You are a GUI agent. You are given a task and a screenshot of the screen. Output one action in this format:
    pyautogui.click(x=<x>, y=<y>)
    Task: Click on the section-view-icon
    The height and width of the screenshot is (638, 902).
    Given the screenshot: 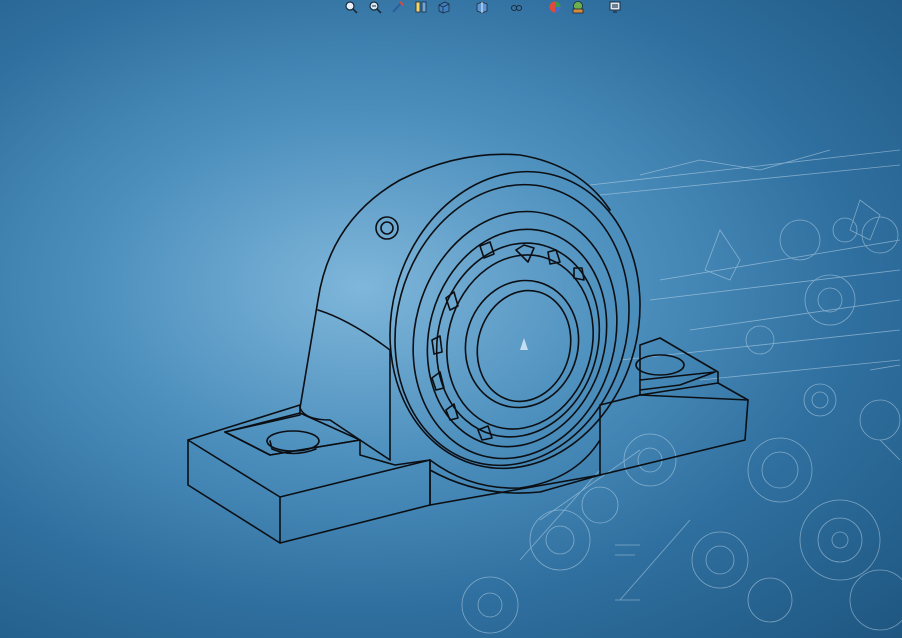 What is the action you would take?
    pyautogui.click(x=421, y=7)
    